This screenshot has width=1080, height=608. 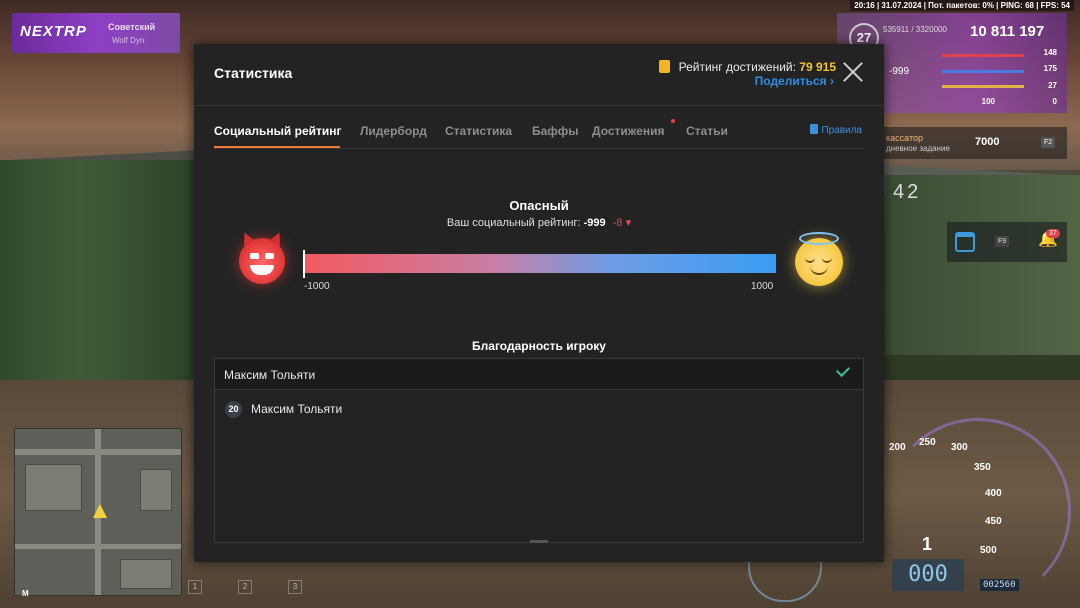 I want to click on rules-link: Правила, so click(x=836, y=130).